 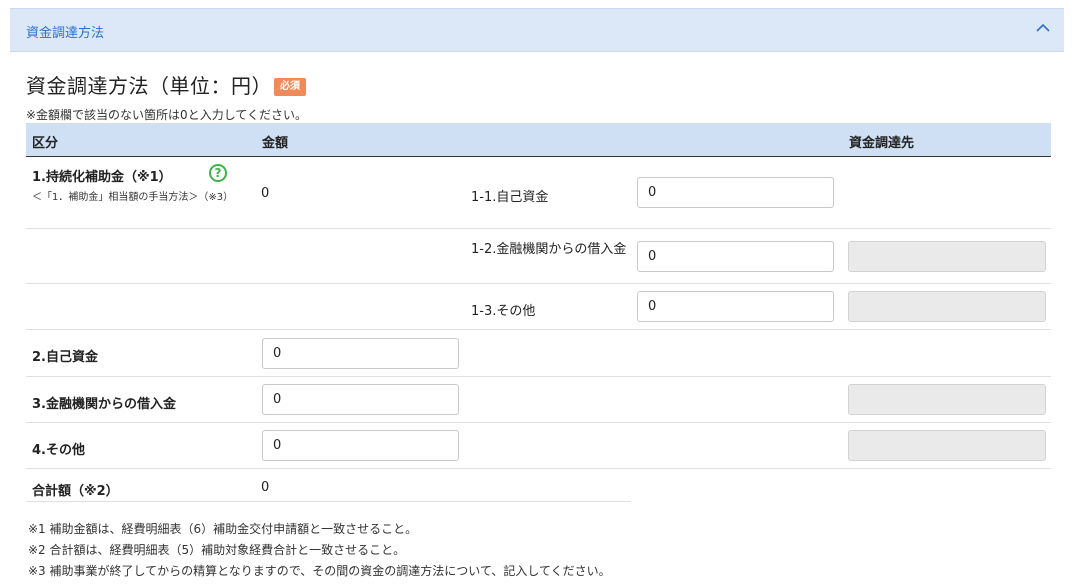 I want to click on subrow-1-3-source-field, so click(x=947, y=306).